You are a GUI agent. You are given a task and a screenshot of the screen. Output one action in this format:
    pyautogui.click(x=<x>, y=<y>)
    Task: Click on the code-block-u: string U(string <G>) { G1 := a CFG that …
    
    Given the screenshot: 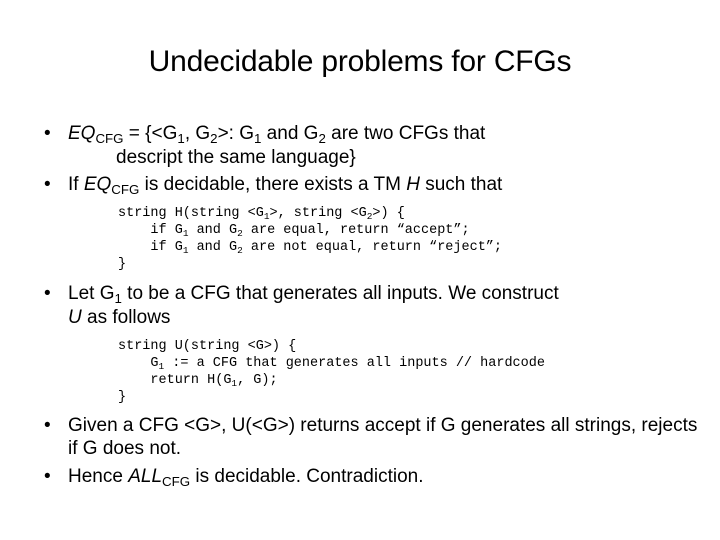 What is the action you would take?
    pyautogui.click(x=368, y=372)
    